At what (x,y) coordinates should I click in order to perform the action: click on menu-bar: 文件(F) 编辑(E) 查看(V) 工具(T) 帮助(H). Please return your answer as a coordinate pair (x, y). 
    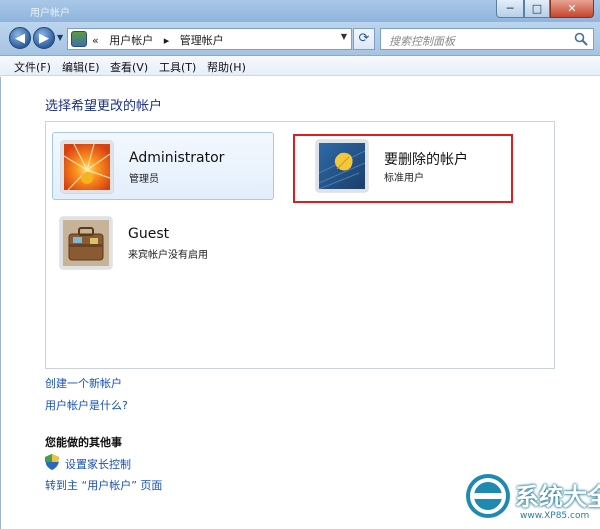
    Looking at the image, I should click on (300, 66).